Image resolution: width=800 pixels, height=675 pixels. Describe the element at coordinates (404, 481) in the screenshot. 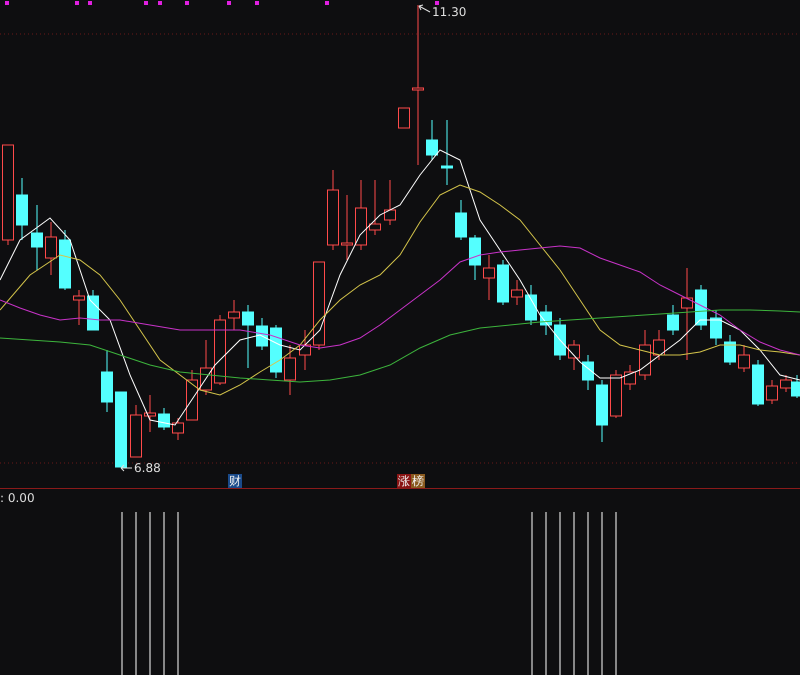

I see `event-badge: 涨` at that location.